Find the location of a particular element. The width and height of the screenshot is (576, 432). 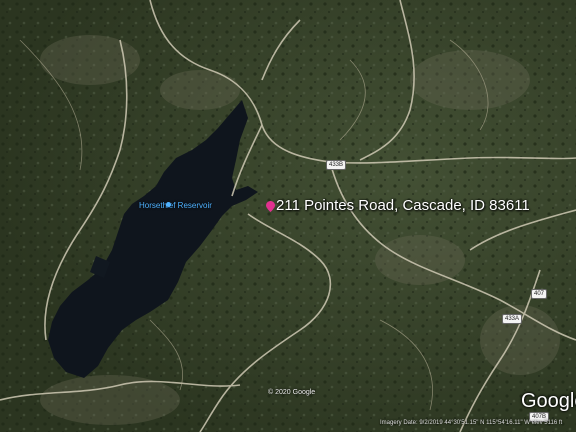

place-label: 211 Pointes Road, Cascade, ID 83611 is located at coordinates (403, 205).